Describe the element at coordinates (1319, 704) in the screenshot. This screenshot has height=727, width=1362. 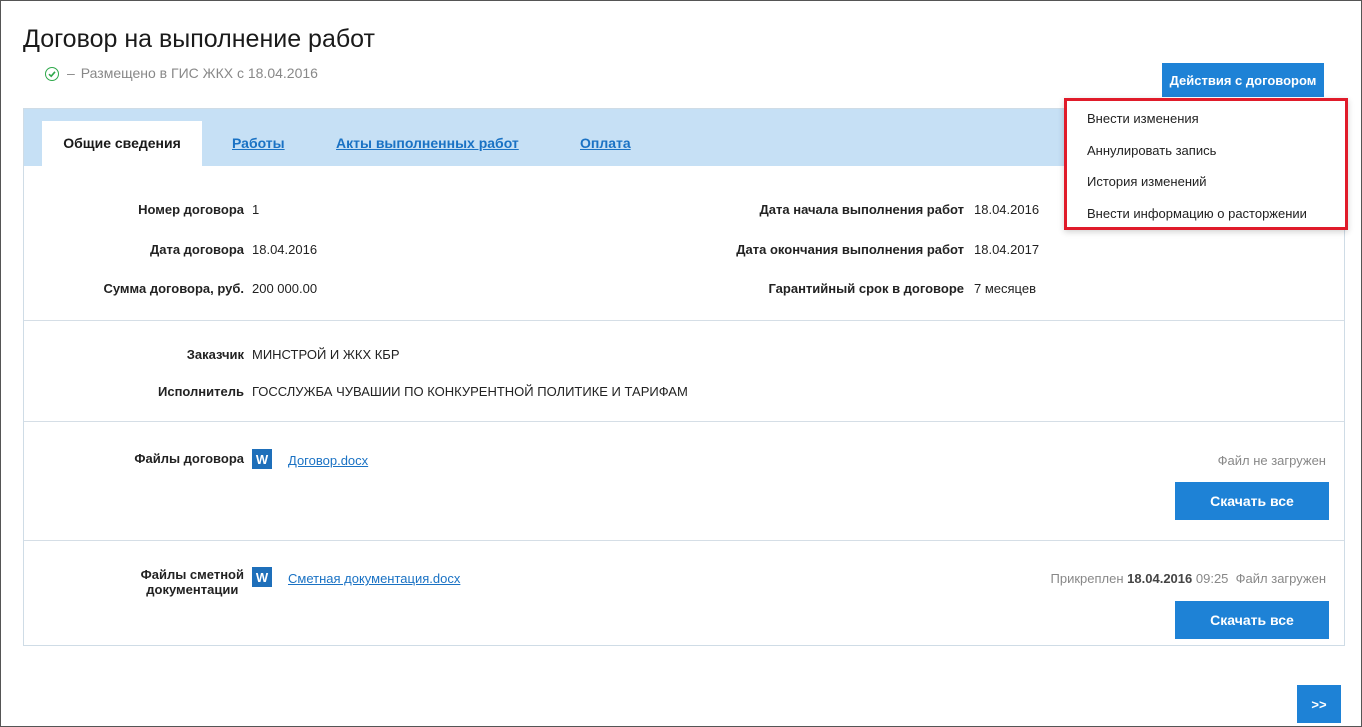
I see `next-page-button: >>` at that location.